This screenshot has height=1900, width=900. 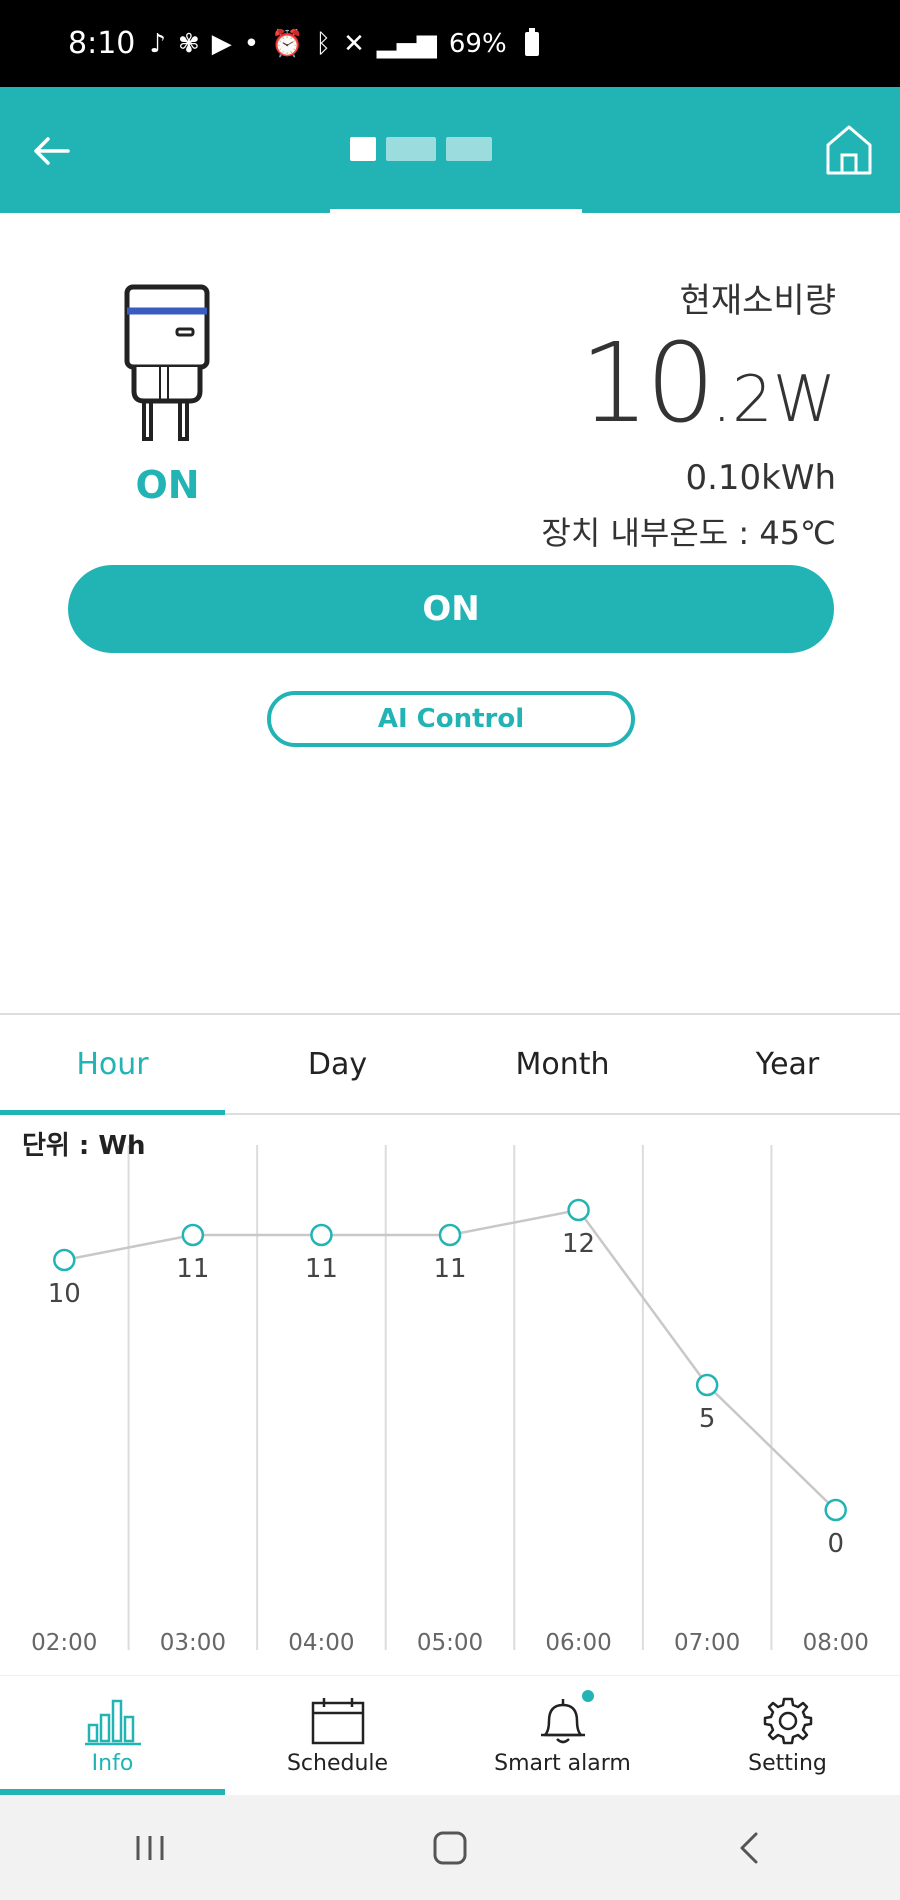 I want to click on system-nav-bar, so click(x=450, y=1847).